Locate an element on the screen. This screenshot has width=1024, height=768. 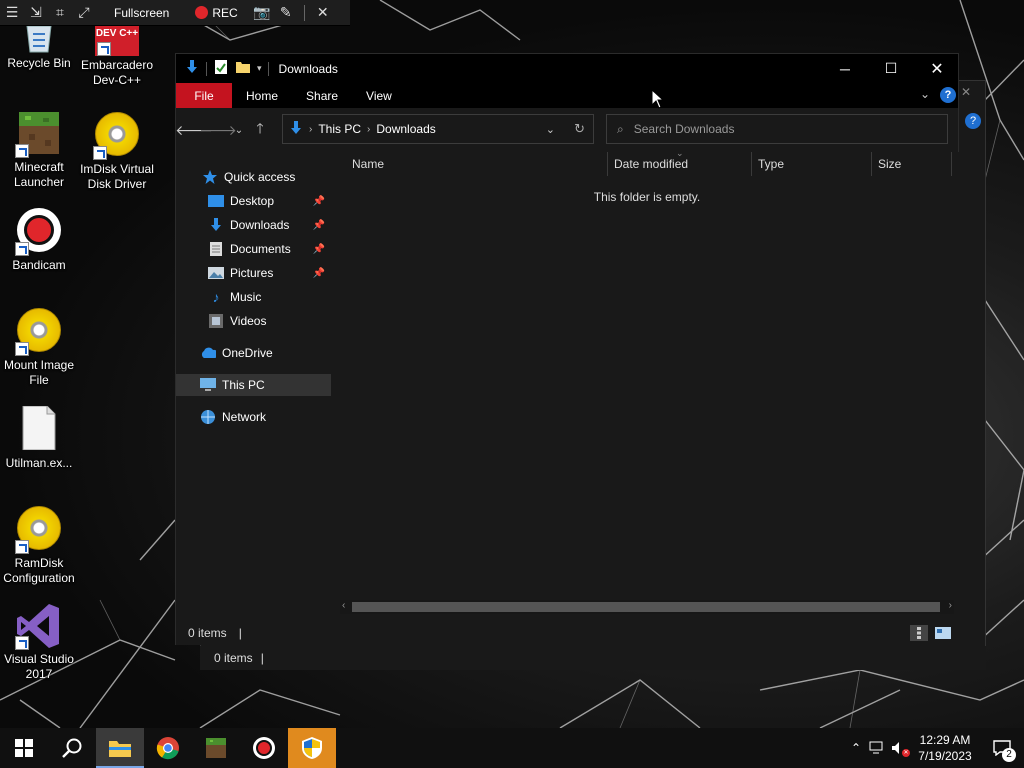
nav-item-label: Quick access is located at coordinates (260, 177).